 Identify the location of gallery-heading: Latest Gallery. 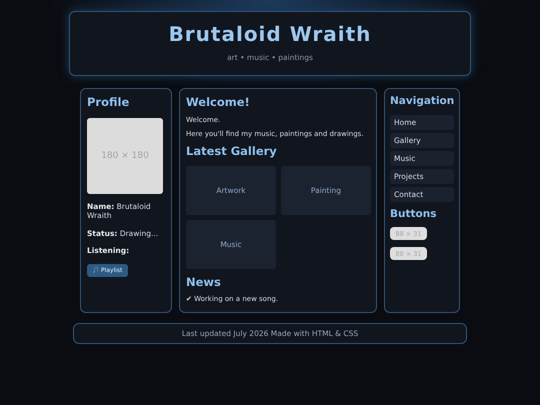
(232, 151).